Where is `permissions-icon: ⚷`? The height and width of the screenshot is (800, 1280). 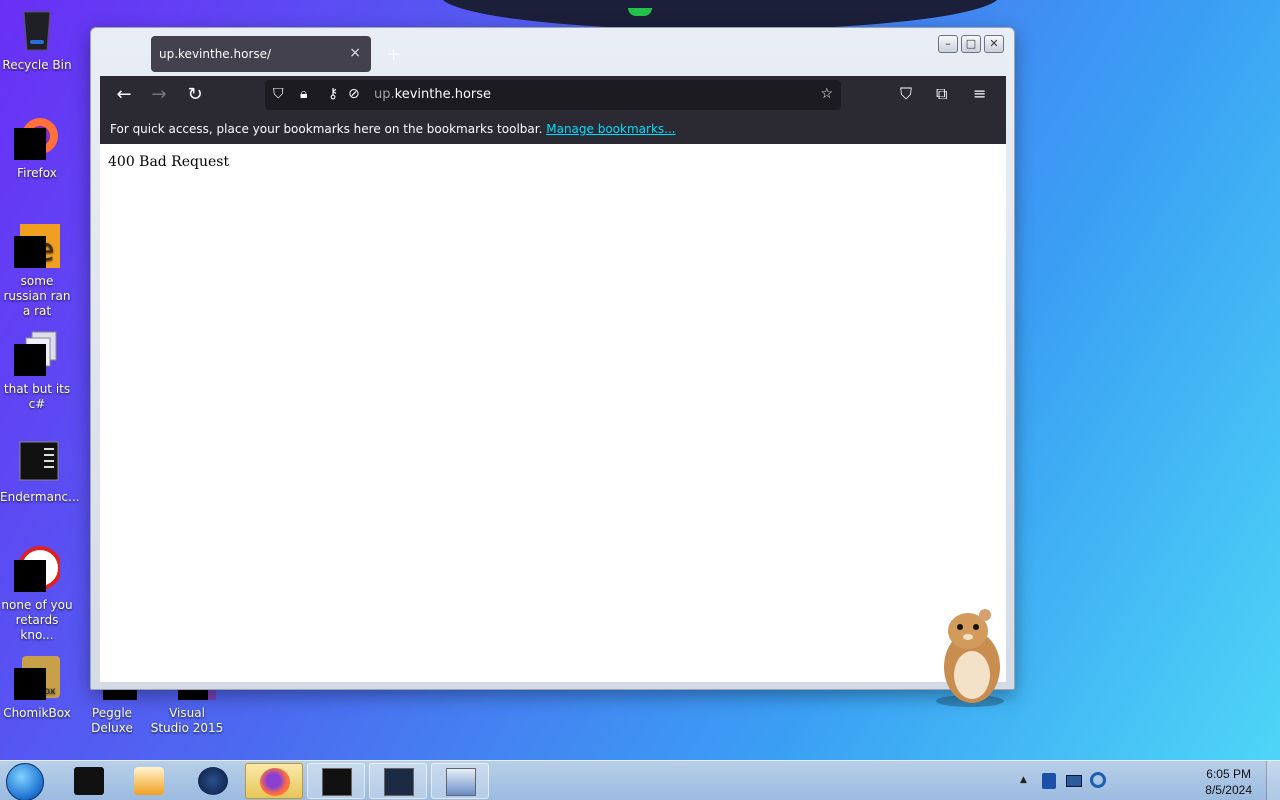
permissions-icon: ⚷ is located at coordinates (333, 94).